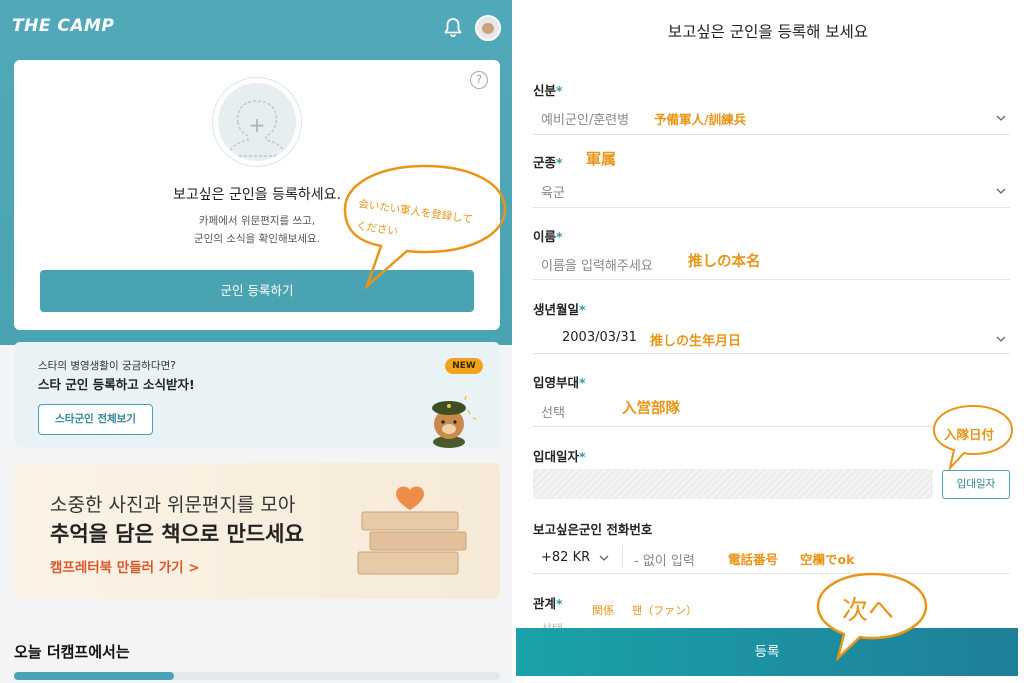  I want to click on annotation-phone: 電話番号, so click(753, 559).